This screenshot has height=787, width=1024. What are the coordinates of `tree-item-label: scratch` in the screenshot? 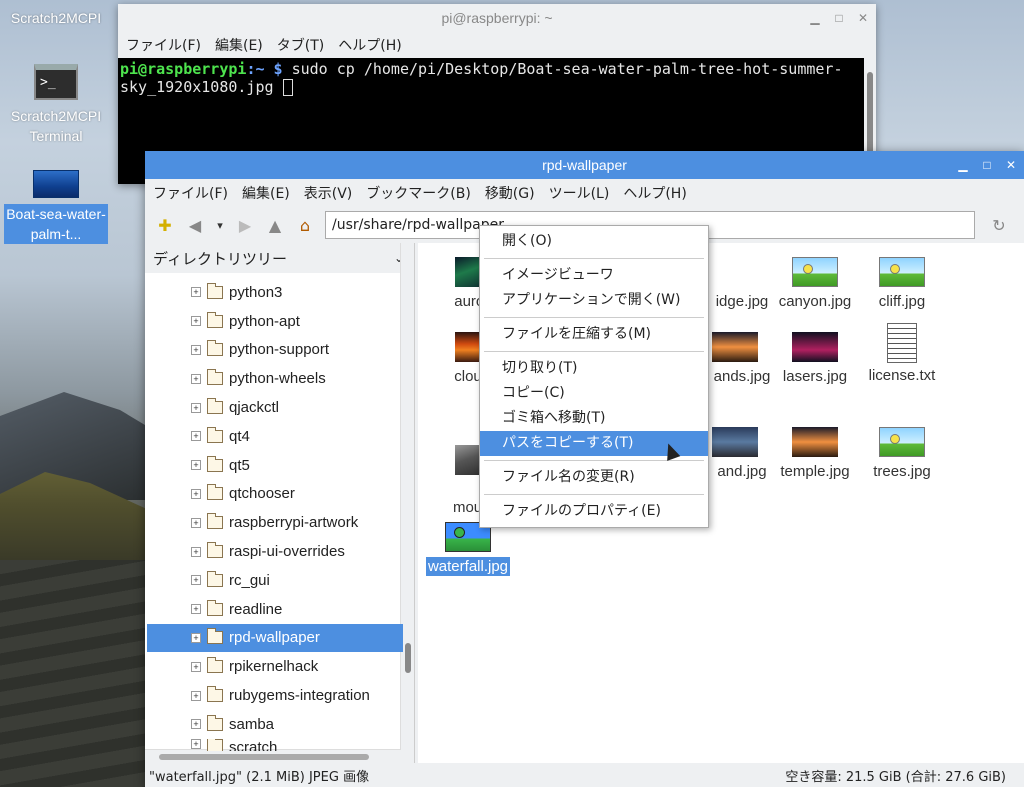 It's located at (253, 744).